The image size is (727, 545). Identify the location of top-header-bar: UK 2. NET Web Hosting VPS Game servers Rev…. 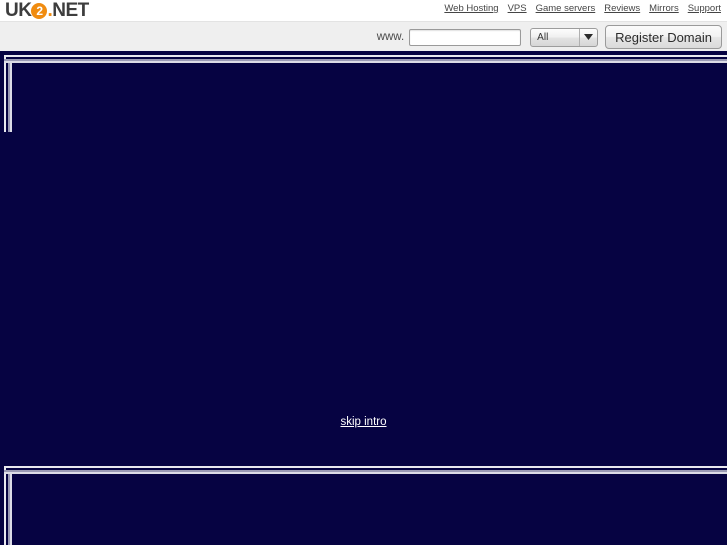
(363, 10).